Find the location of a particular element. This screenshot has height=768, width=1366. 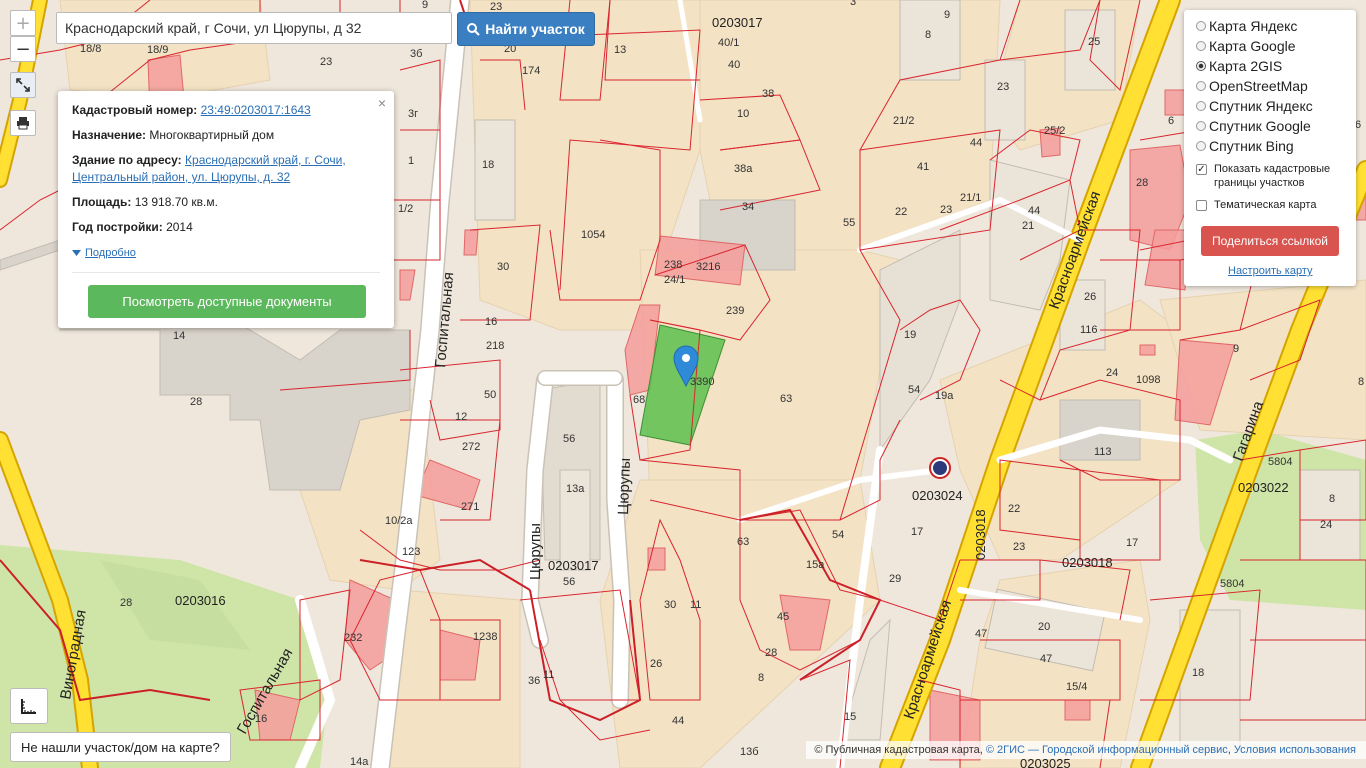

year-row: Год постройки: 2014 is located at coordinates (226, 227).